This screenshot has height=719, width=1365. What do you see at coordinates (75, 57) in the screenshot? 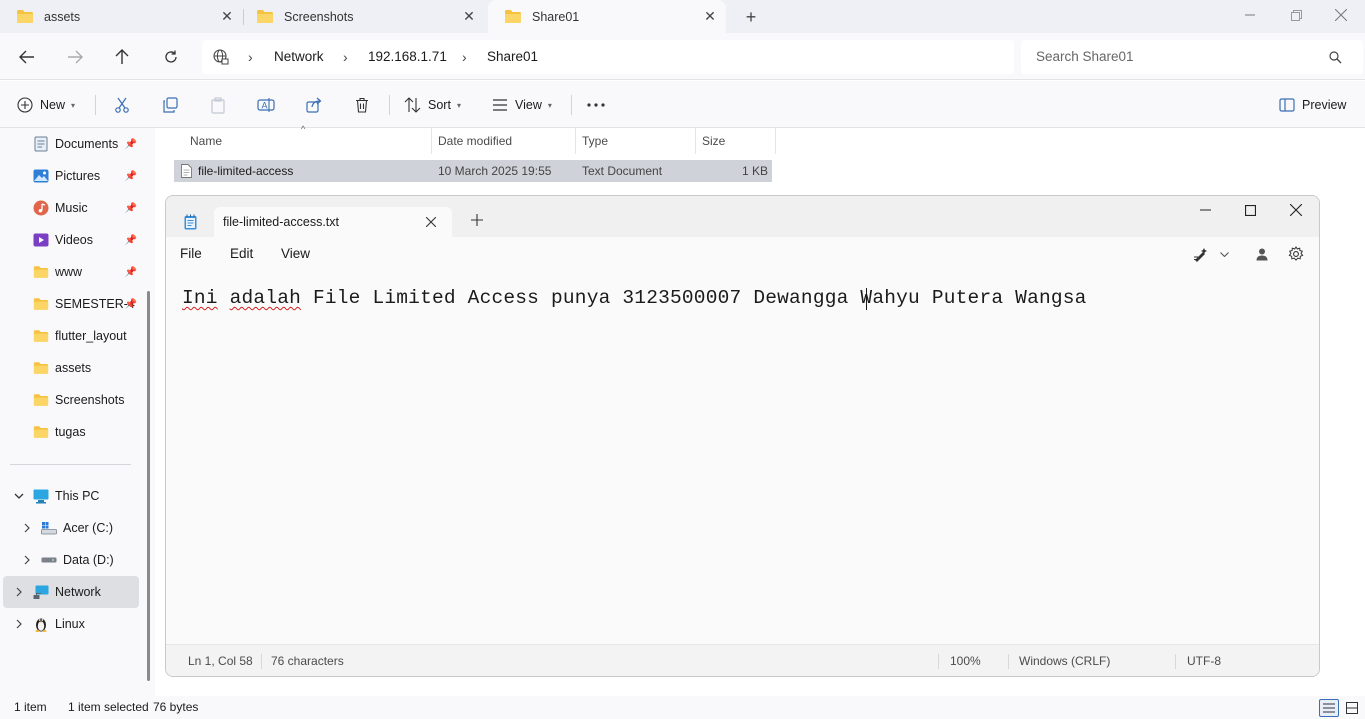
I see `forward-icon` at bounding box center [75, 57].